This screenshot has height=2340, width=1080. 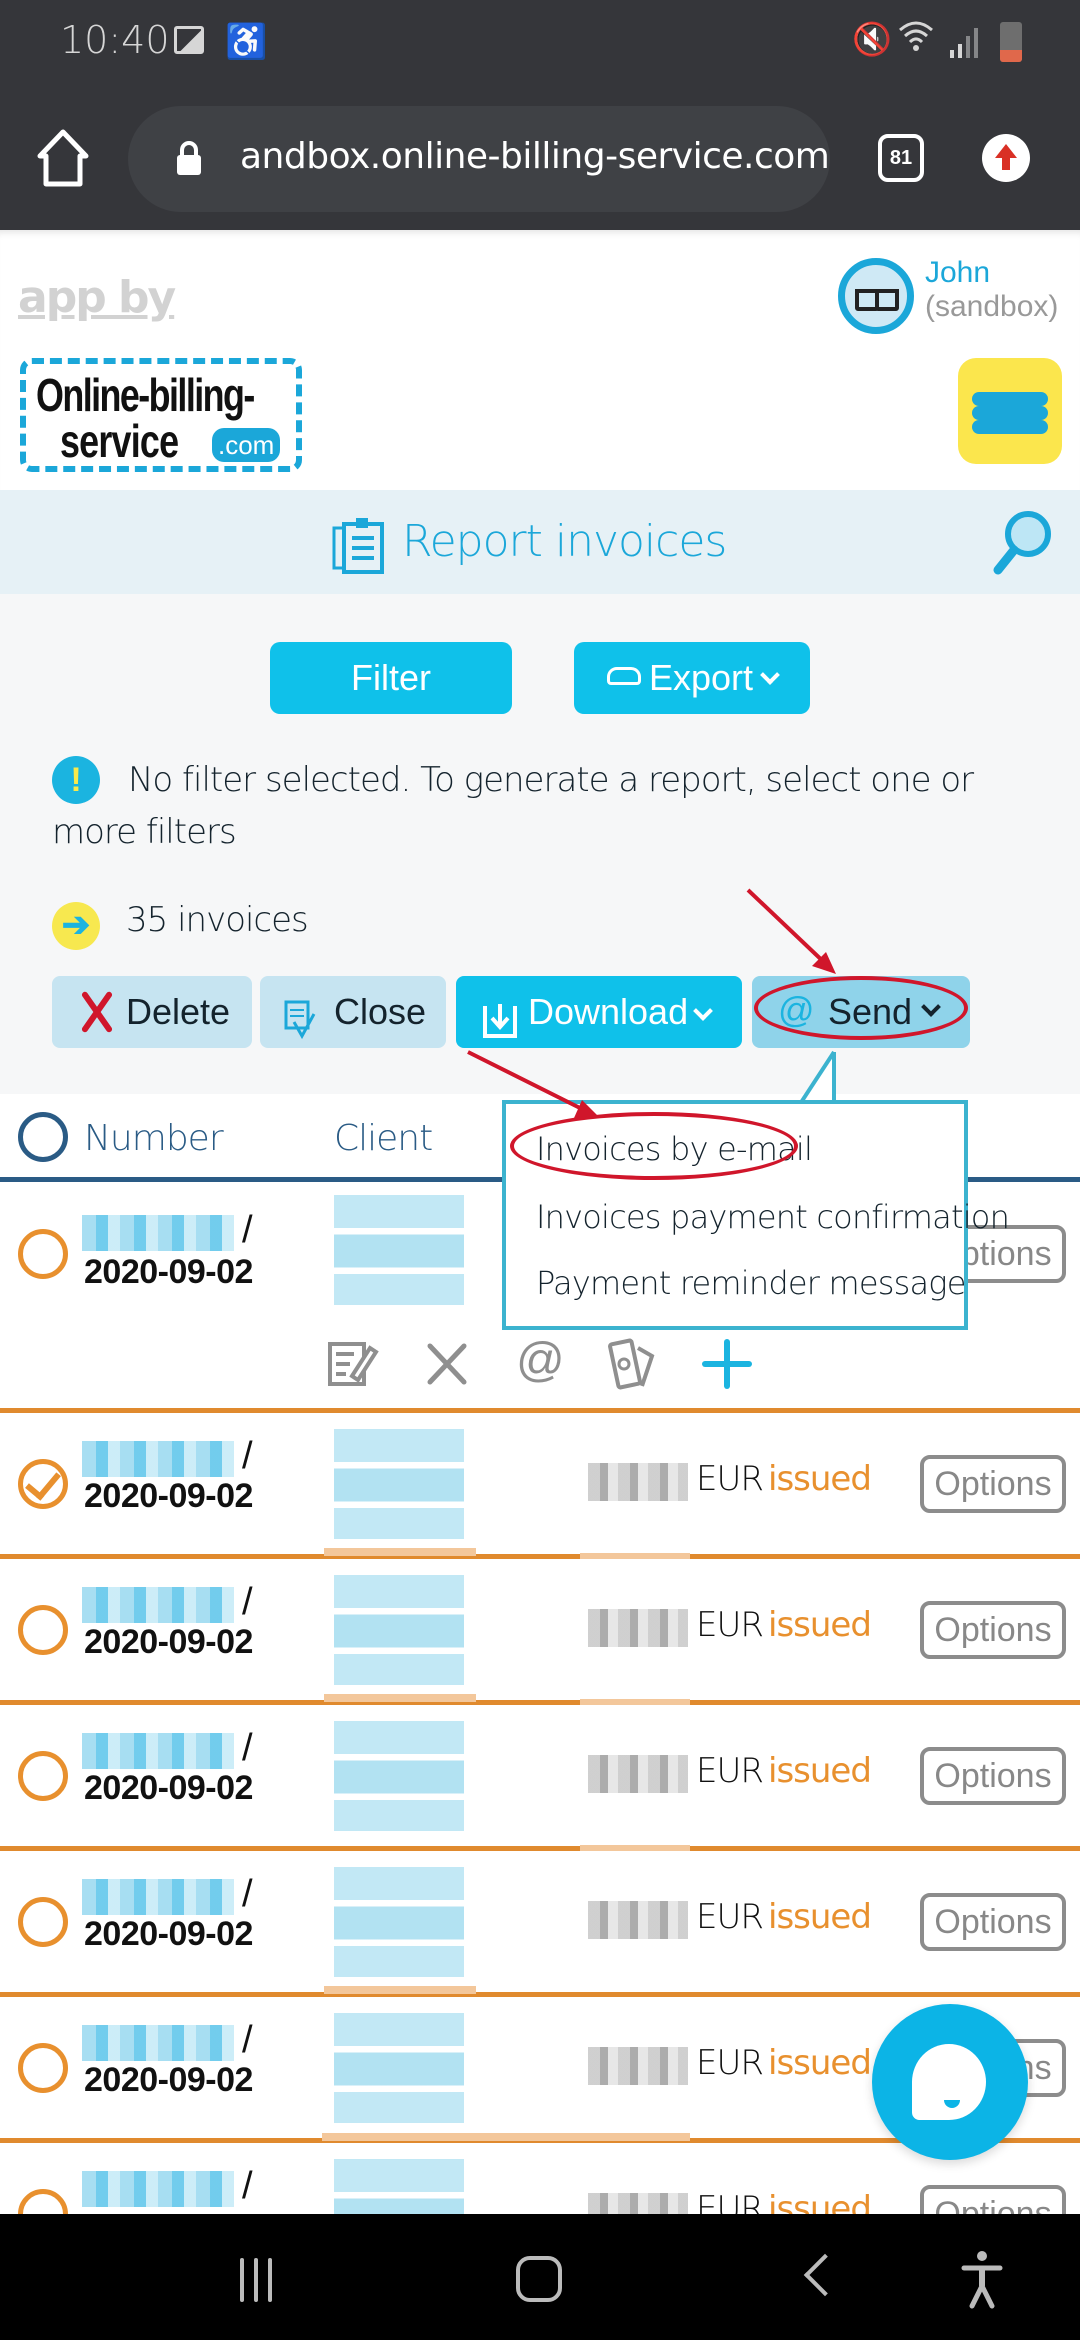 I want to click on home-icon, so click(x=63, y=158).